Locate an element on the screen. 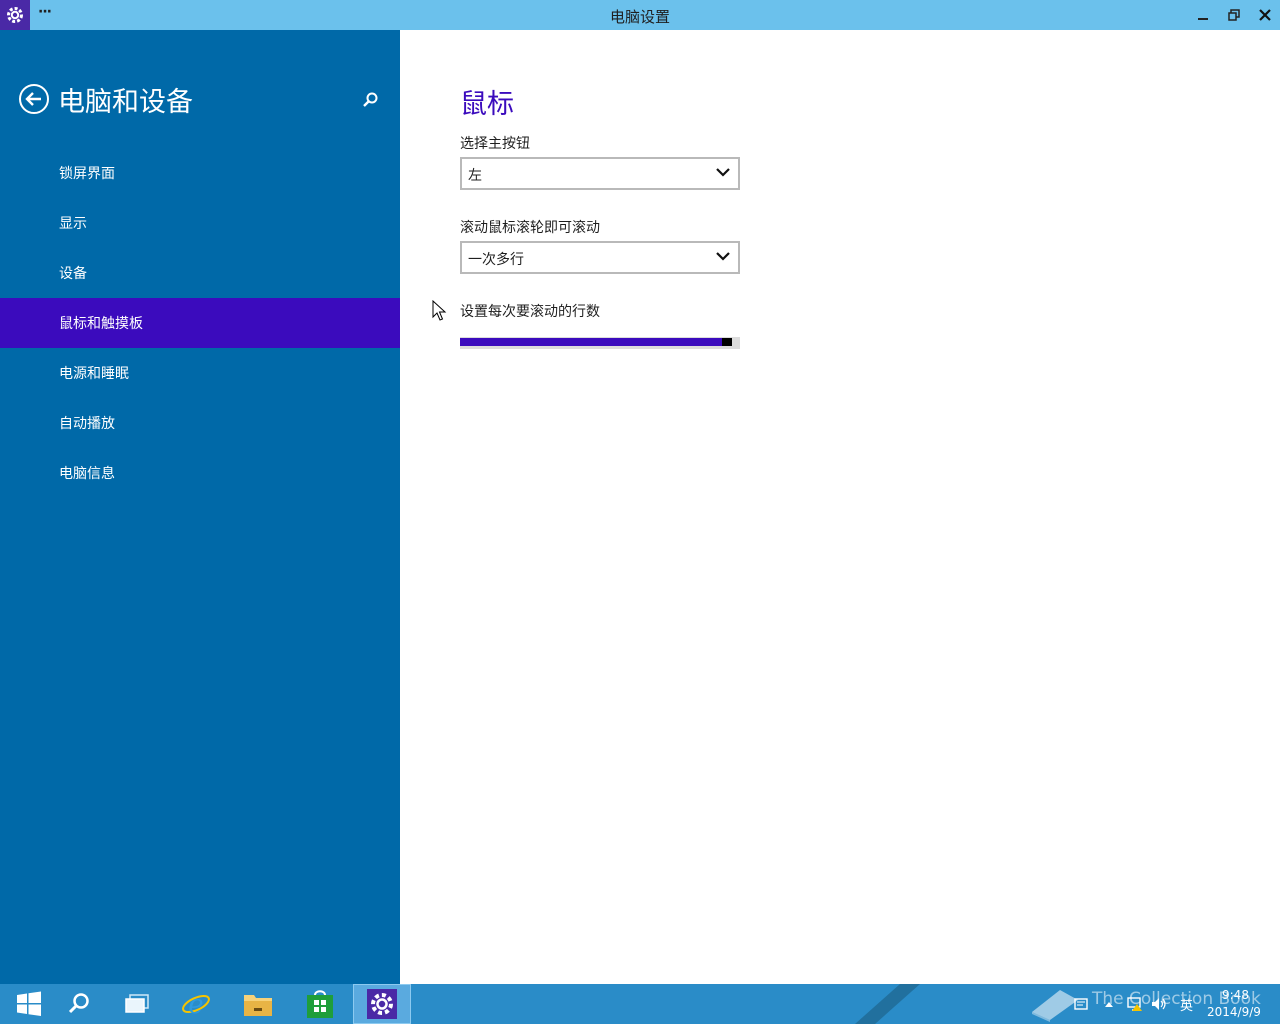  minimize-icon is located at coordinates (1203, 19).